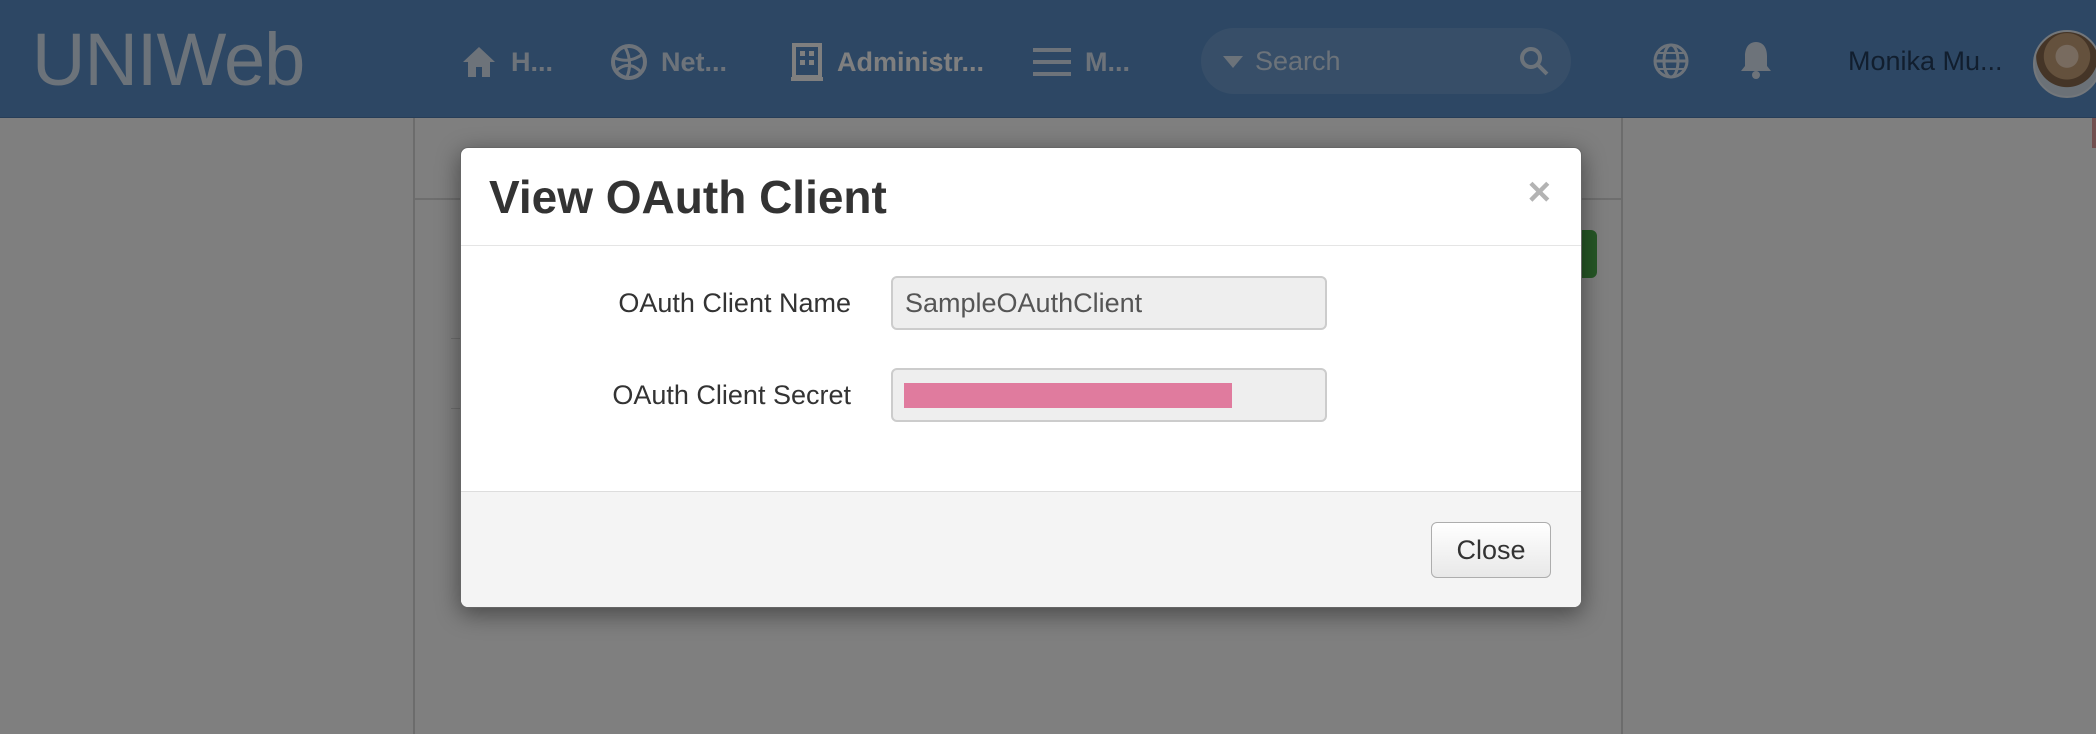 This screenshot has height=734, width=2096. I want to click on modal-title: View OAuth Client, so click(688, 197).